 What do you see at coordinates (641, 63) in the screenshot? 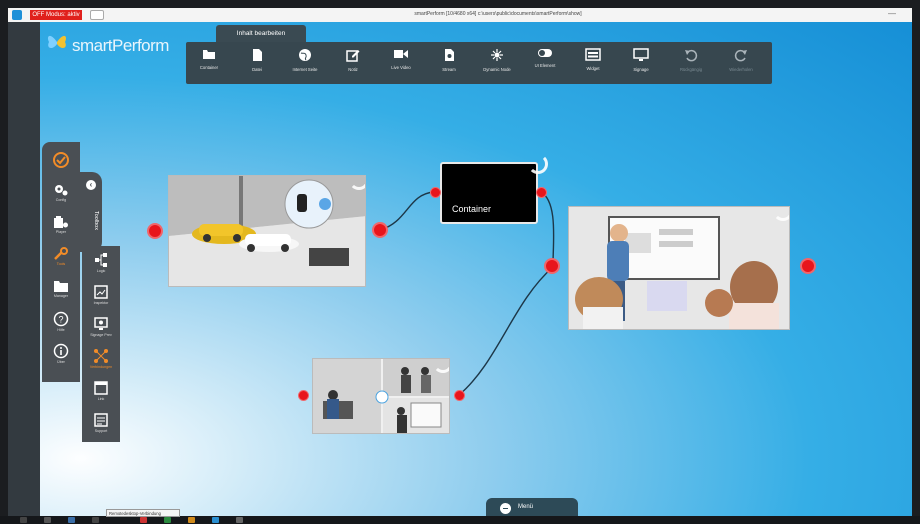
I see `tool-signage: Signage` at bounding box center [641, 63].